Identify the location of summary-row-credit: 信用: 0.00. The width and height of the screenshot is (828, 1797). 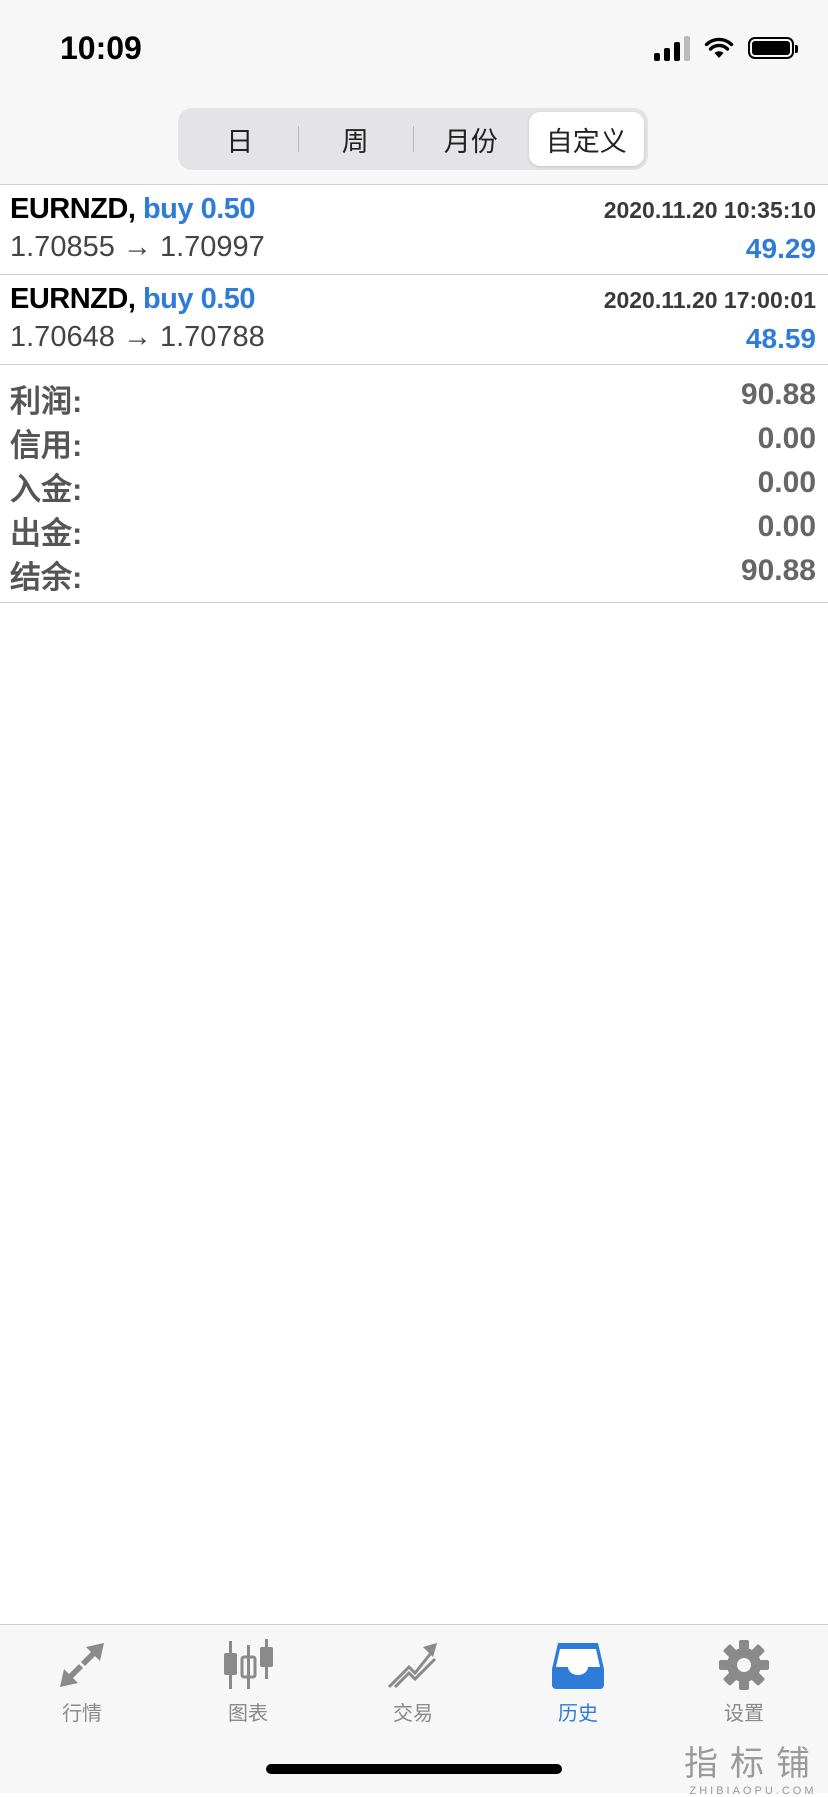
(414, 435).